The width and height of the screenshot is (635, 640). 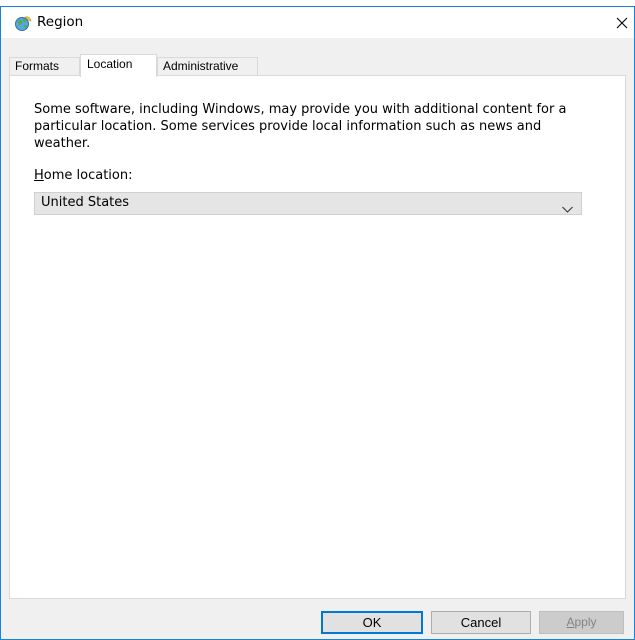 I want to click on home-label-text: ome location:, so click(x=88, y=175).